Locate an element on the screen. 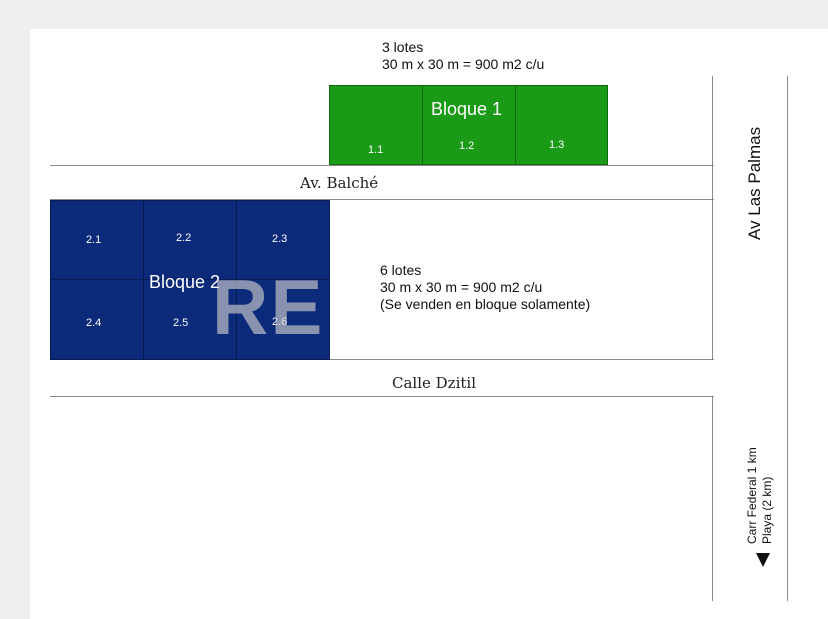 The image size is (828, 619). bloque2-count: 6 lotes is located at coordinates (401, 270).